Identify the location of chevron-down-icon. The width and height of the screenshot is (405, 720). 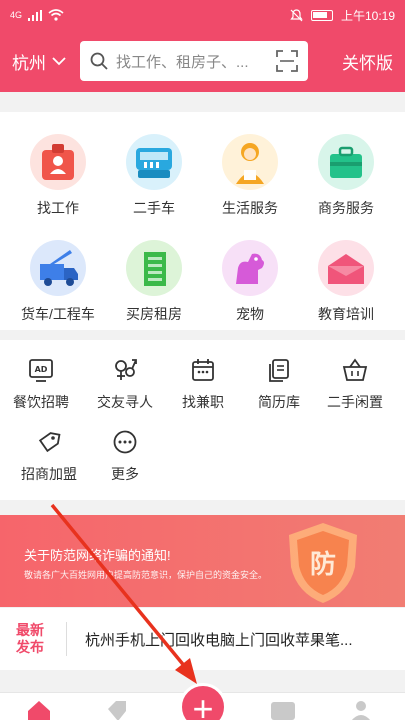
(59, 60).